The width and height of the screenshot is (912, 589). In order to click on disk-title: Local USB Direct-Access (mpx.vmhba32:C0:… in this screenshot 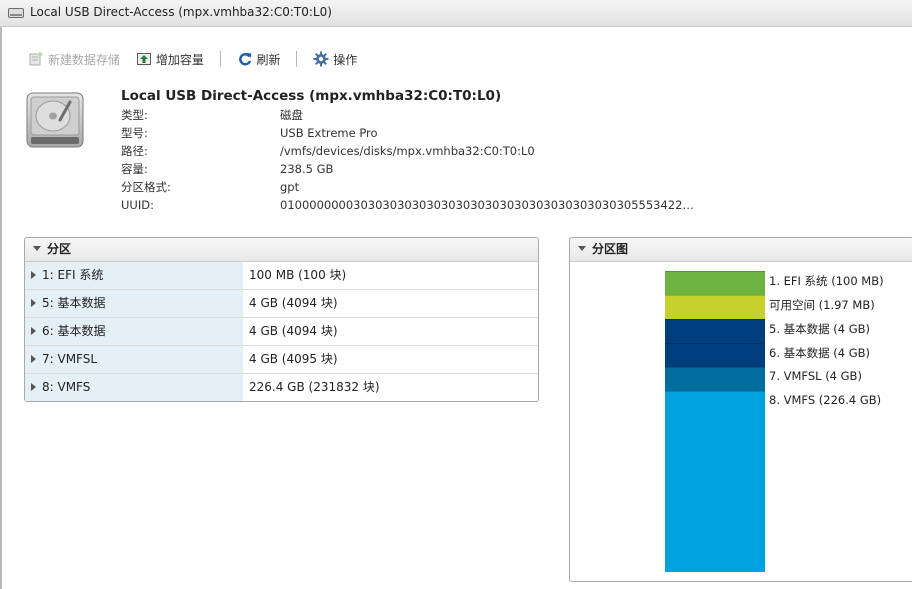, I will do `click(311, 96)`.